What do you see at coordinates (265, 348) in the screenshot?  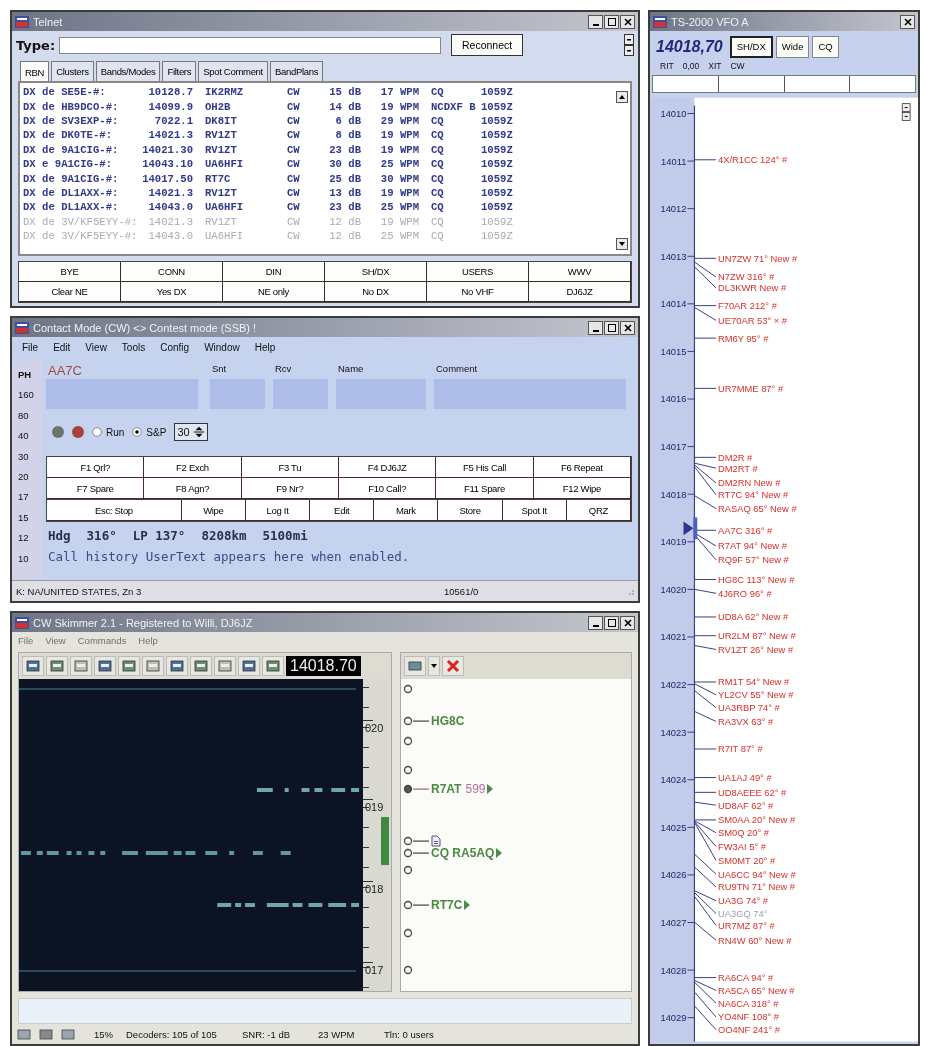 I see `menu-item: Help` at bounding box center [265, 348].